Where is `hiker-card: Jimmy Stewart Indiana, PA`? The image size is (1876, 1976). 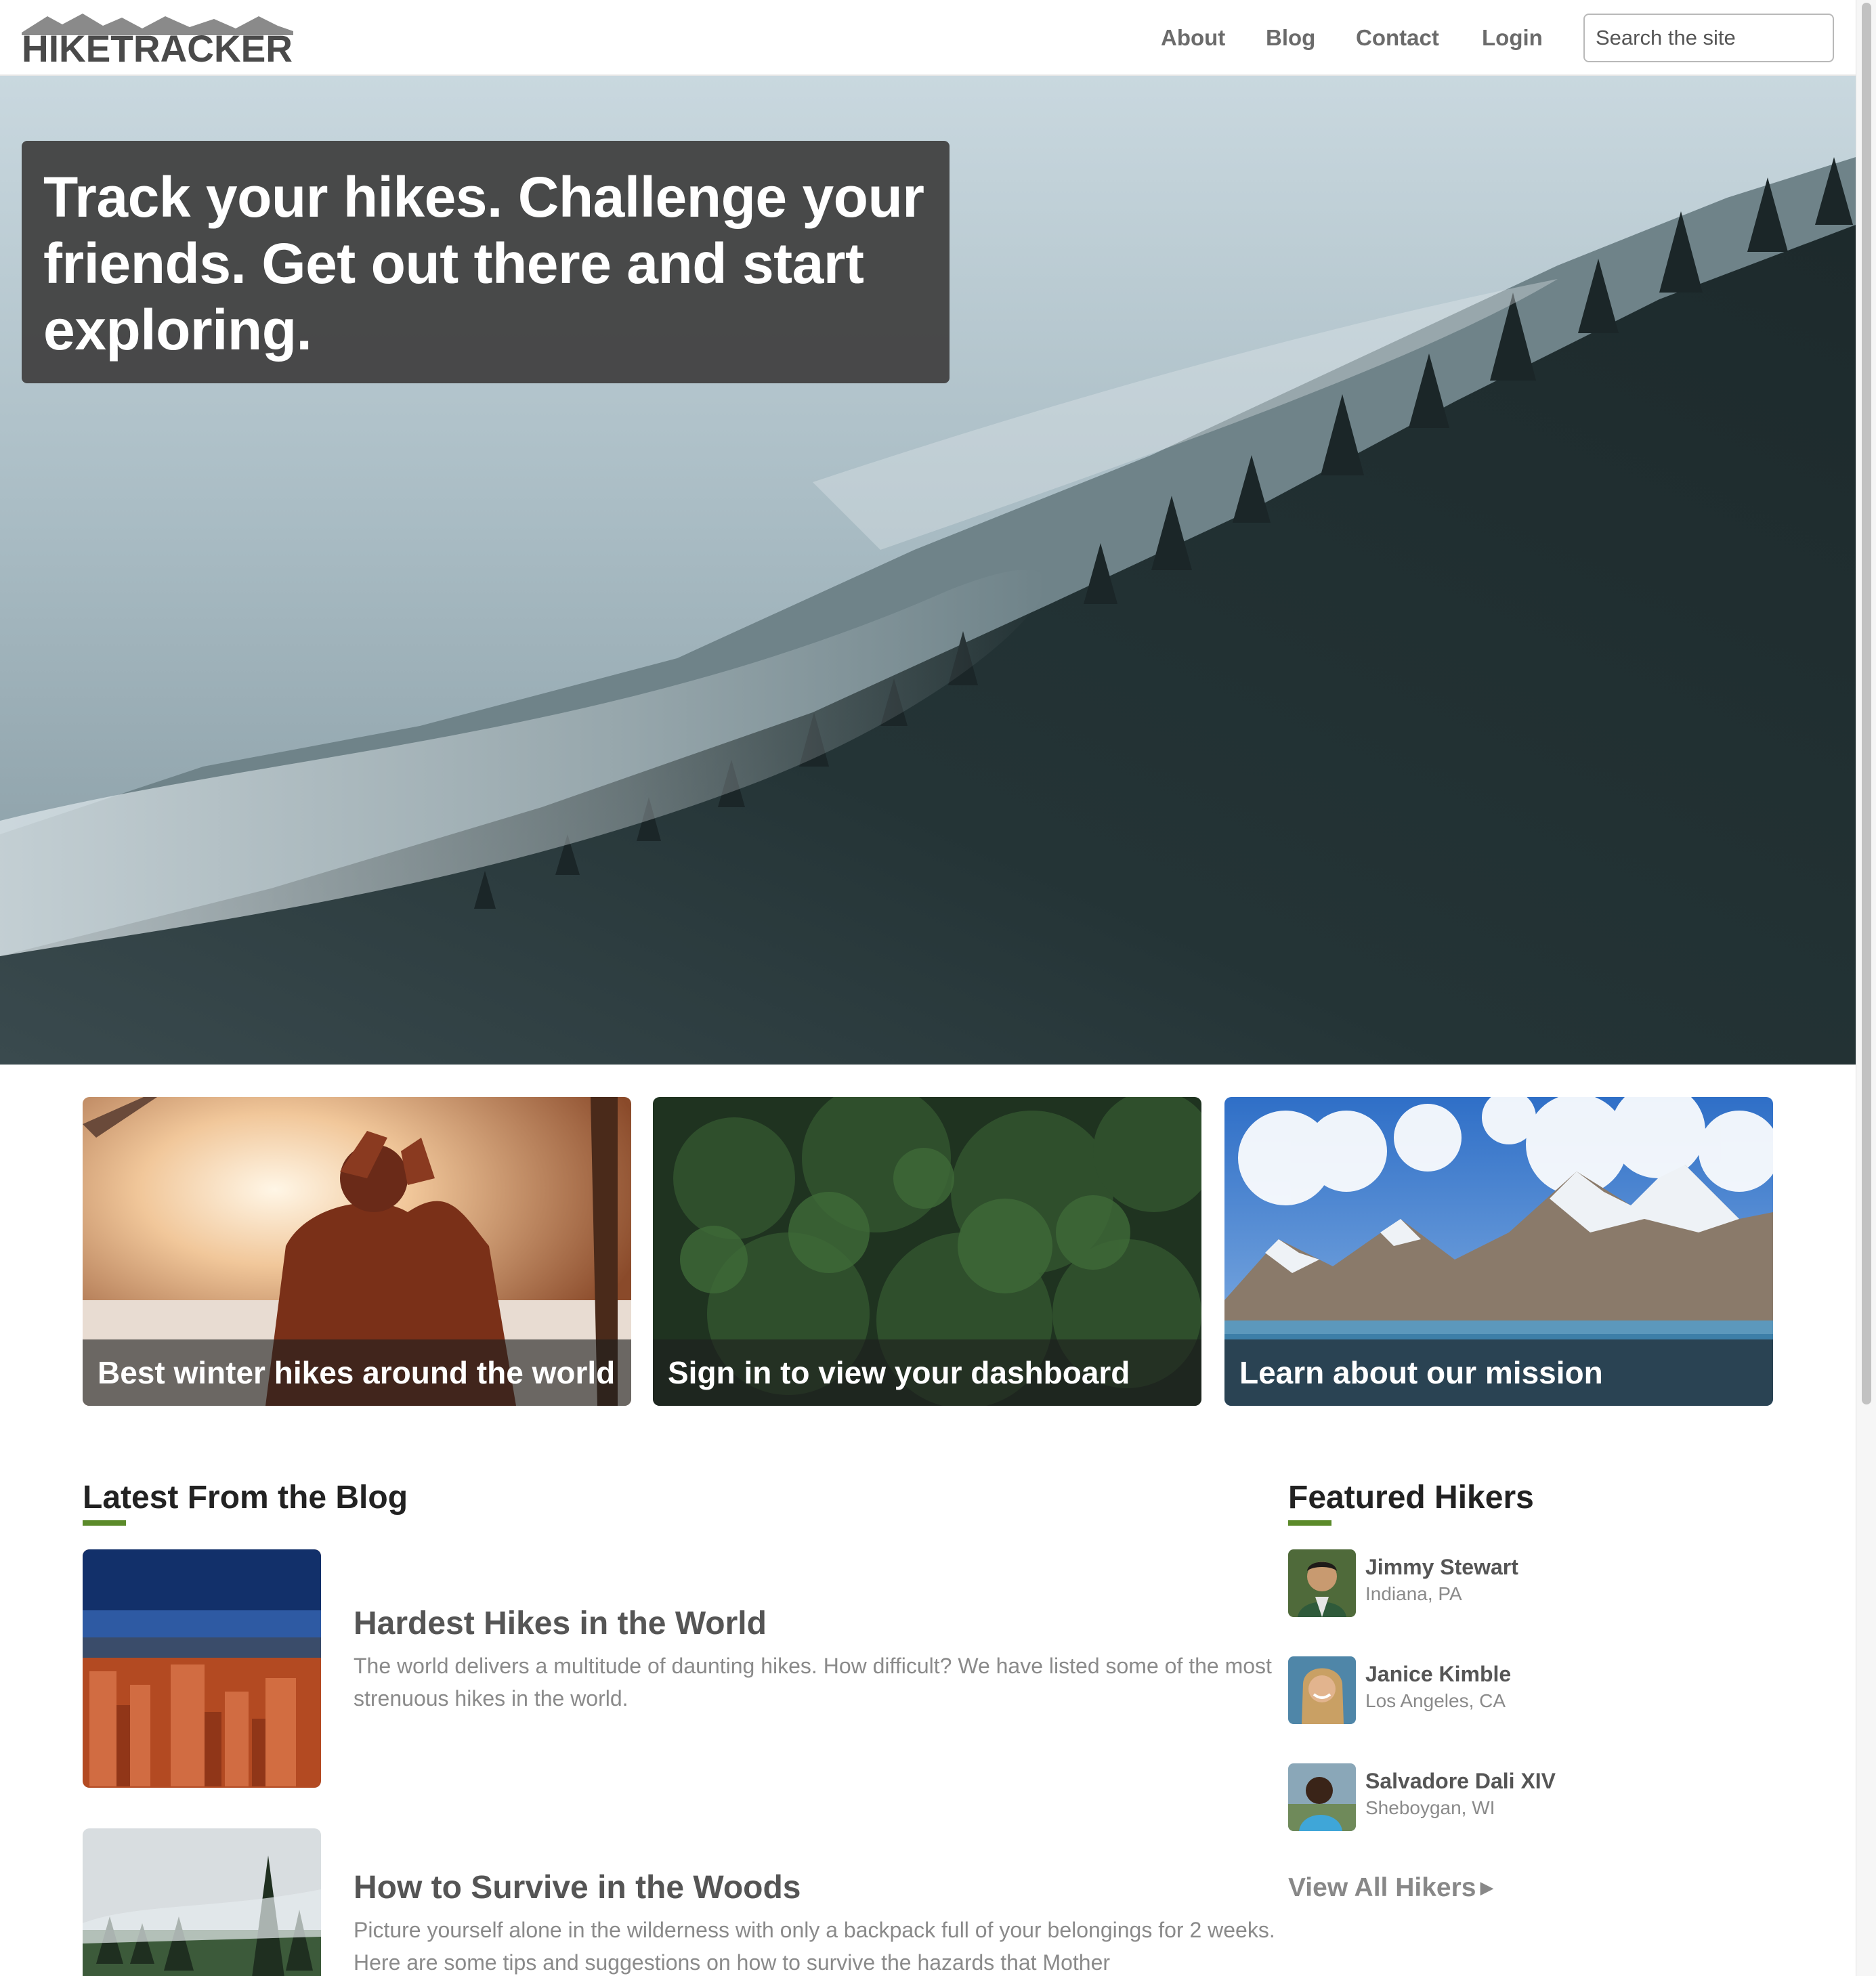 hiker-card: Jimmy Stewart Indiana, PA is located at coordinates (1491, 1583).